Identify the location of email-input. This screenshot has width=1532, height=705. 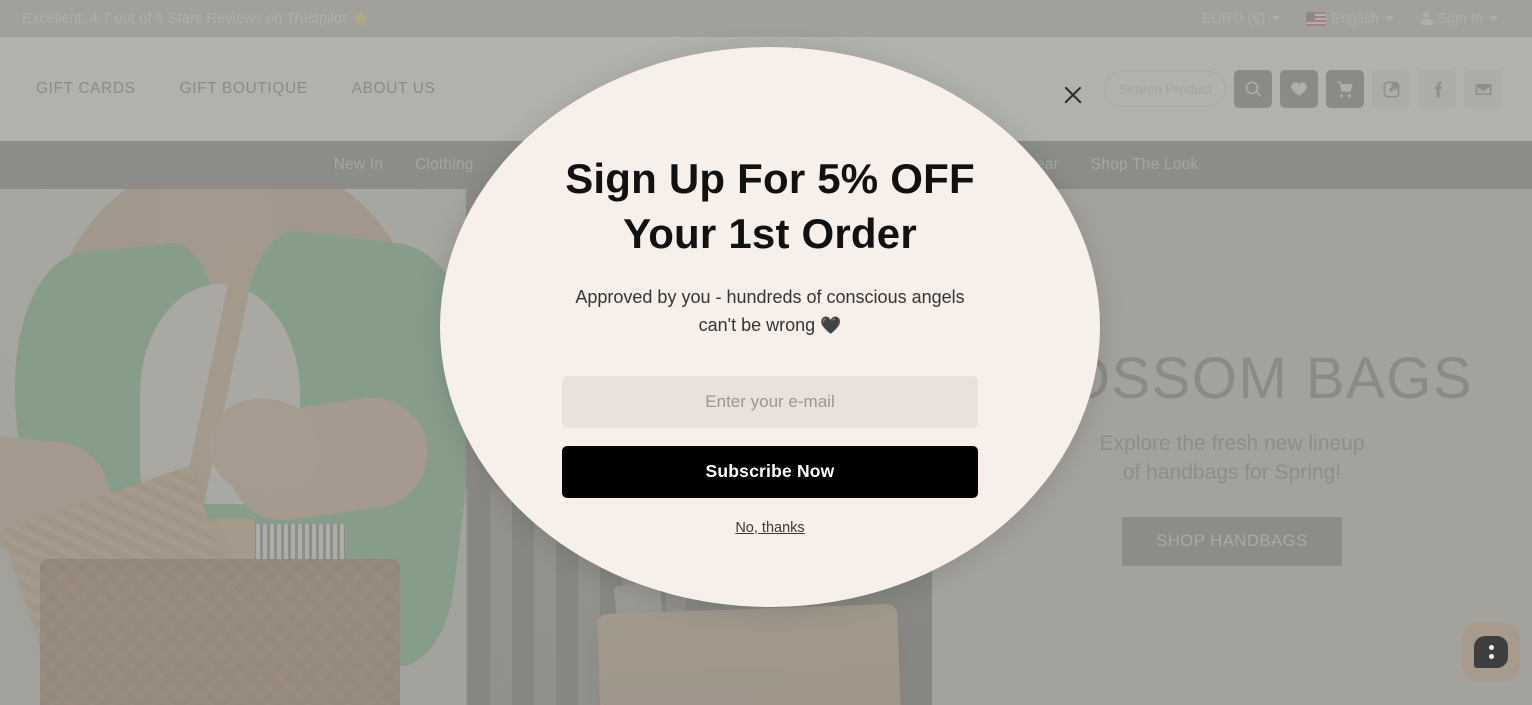
(770, 401).